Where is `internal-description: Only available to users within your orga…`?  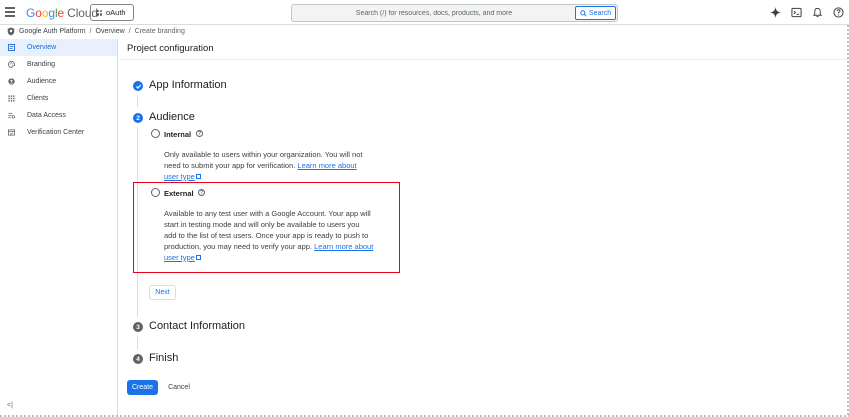 internal-description: Only available to users within your orga… is located at coordinates (263, 165).